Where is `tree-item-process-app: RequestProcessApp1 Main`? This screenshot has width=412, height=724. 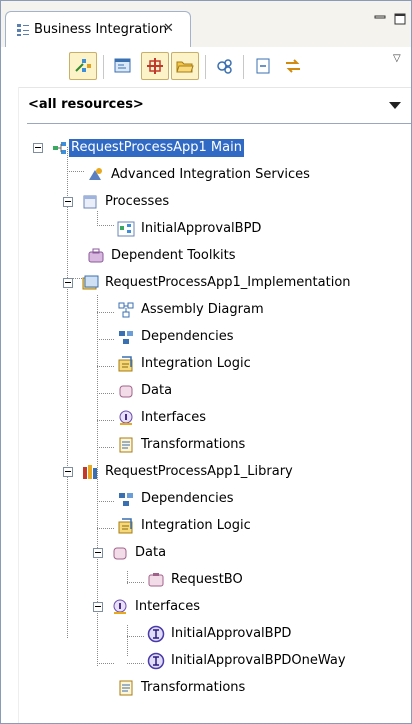
tree-item-process-app: RequestProcessApp1 Main is located at coordinates (206, 148).